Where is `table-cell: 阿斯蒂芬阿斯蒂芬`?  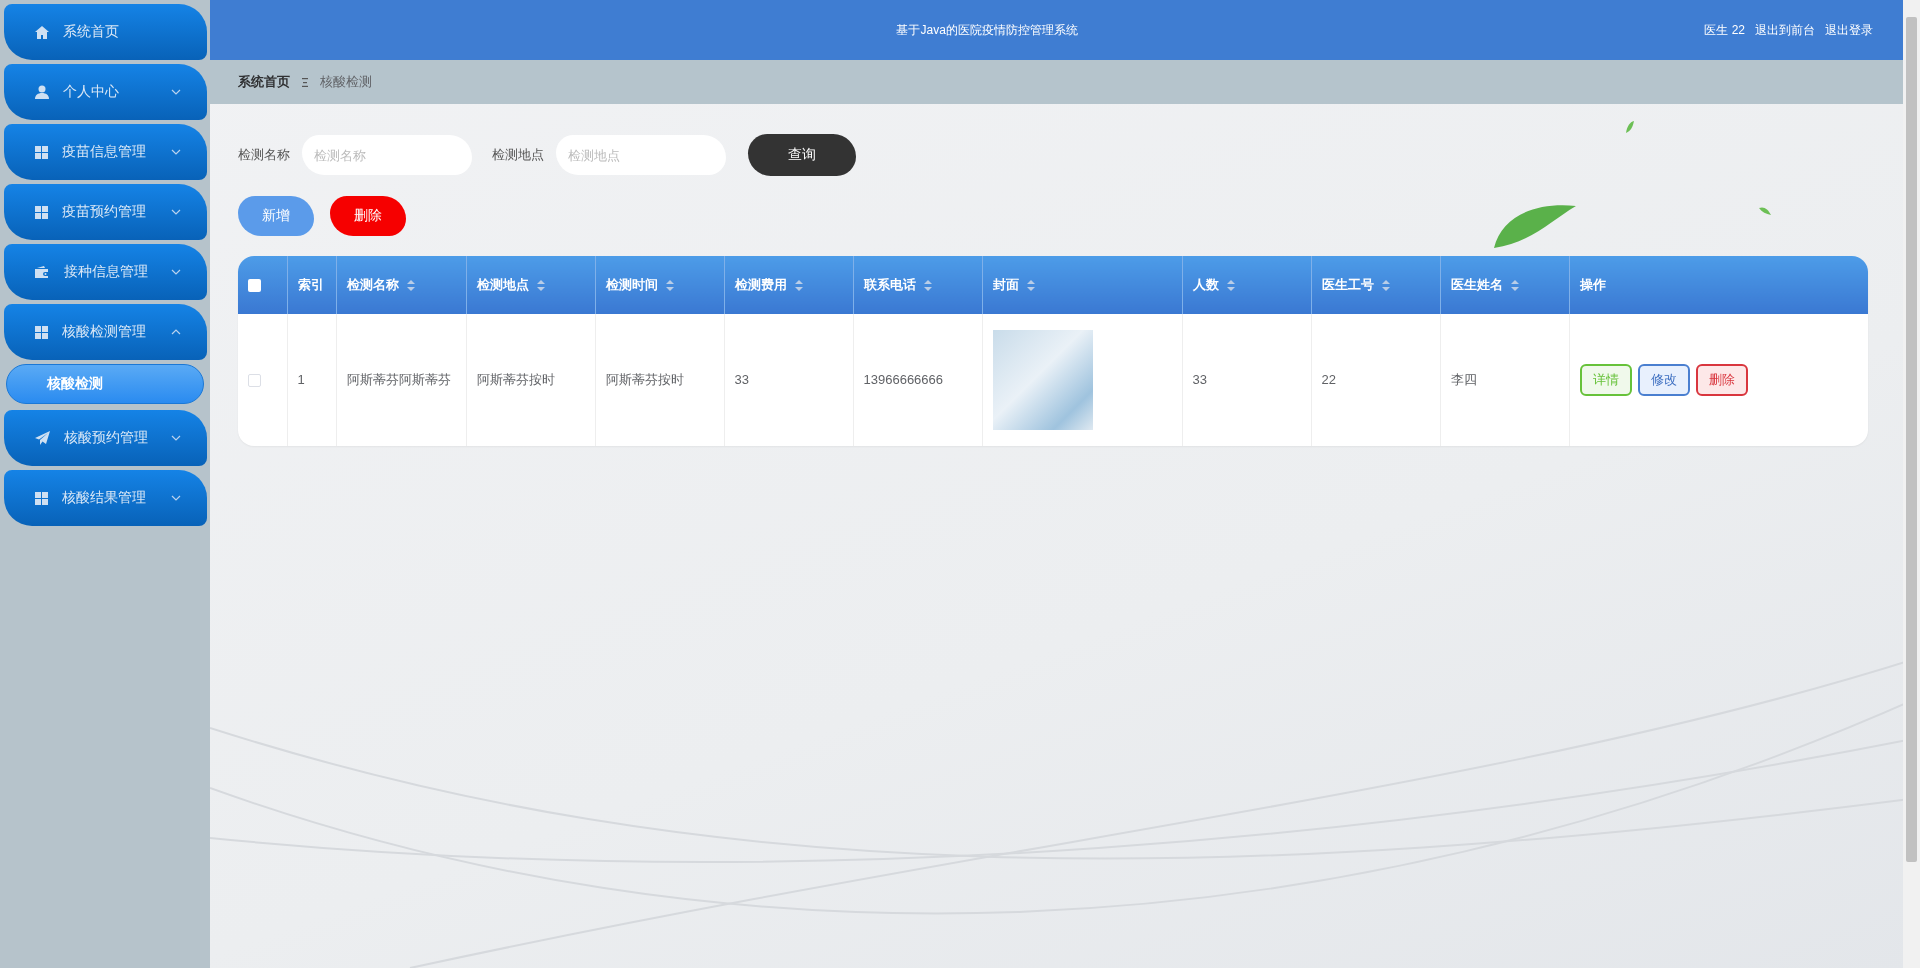
table-cell: 阿斯蒂芬阿斯蒂芬 is located at coordinates (398, 379).